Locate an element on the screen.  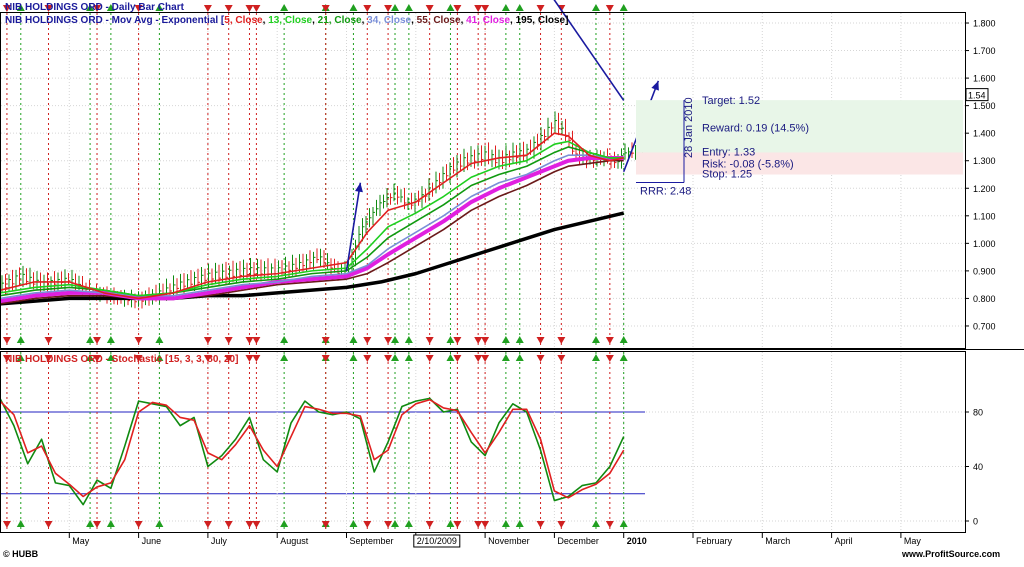
month-tick-label: June is located at coordinates (152, 541).